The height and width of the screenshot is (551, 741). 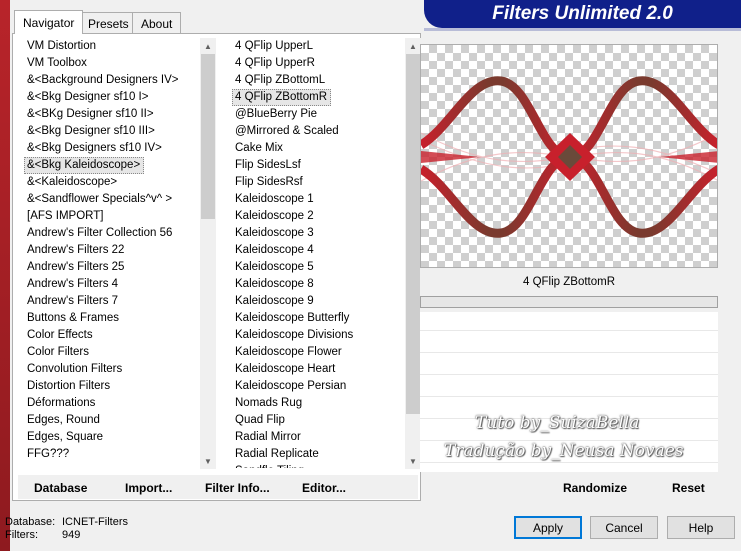 I want to click on watermark-line-2: Tradução by_Neusa Novaes, so click(x=564, y=451).